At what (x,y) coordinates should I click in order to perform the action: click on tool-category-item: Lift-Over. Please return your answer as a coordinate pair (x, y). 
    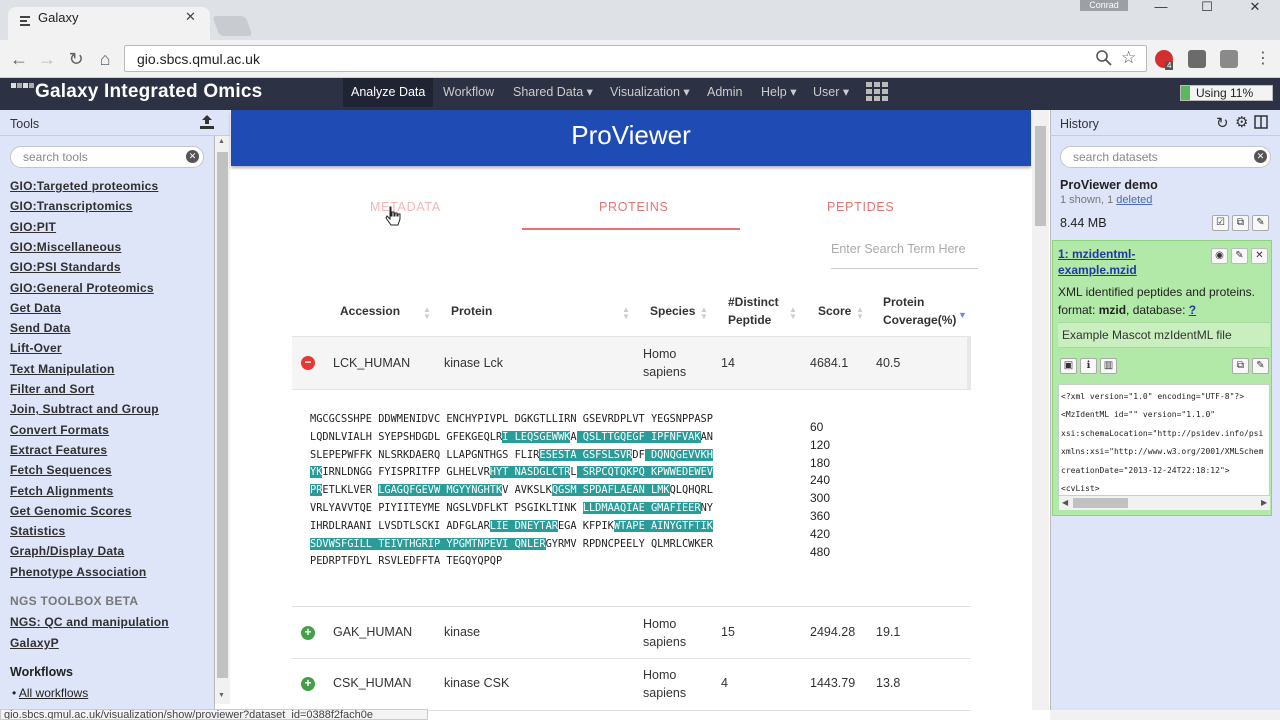
    Looking at the image, I should click on (36, 348).